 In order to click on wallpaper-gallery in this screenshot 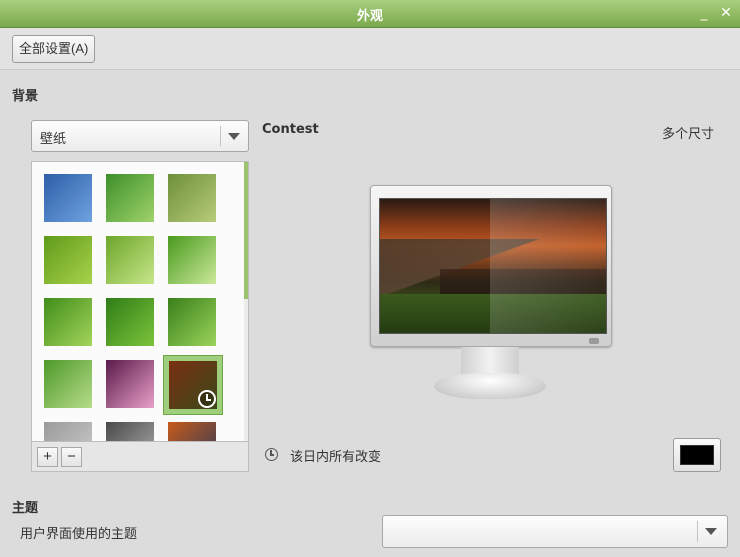, I will do `click(140, 301)`.